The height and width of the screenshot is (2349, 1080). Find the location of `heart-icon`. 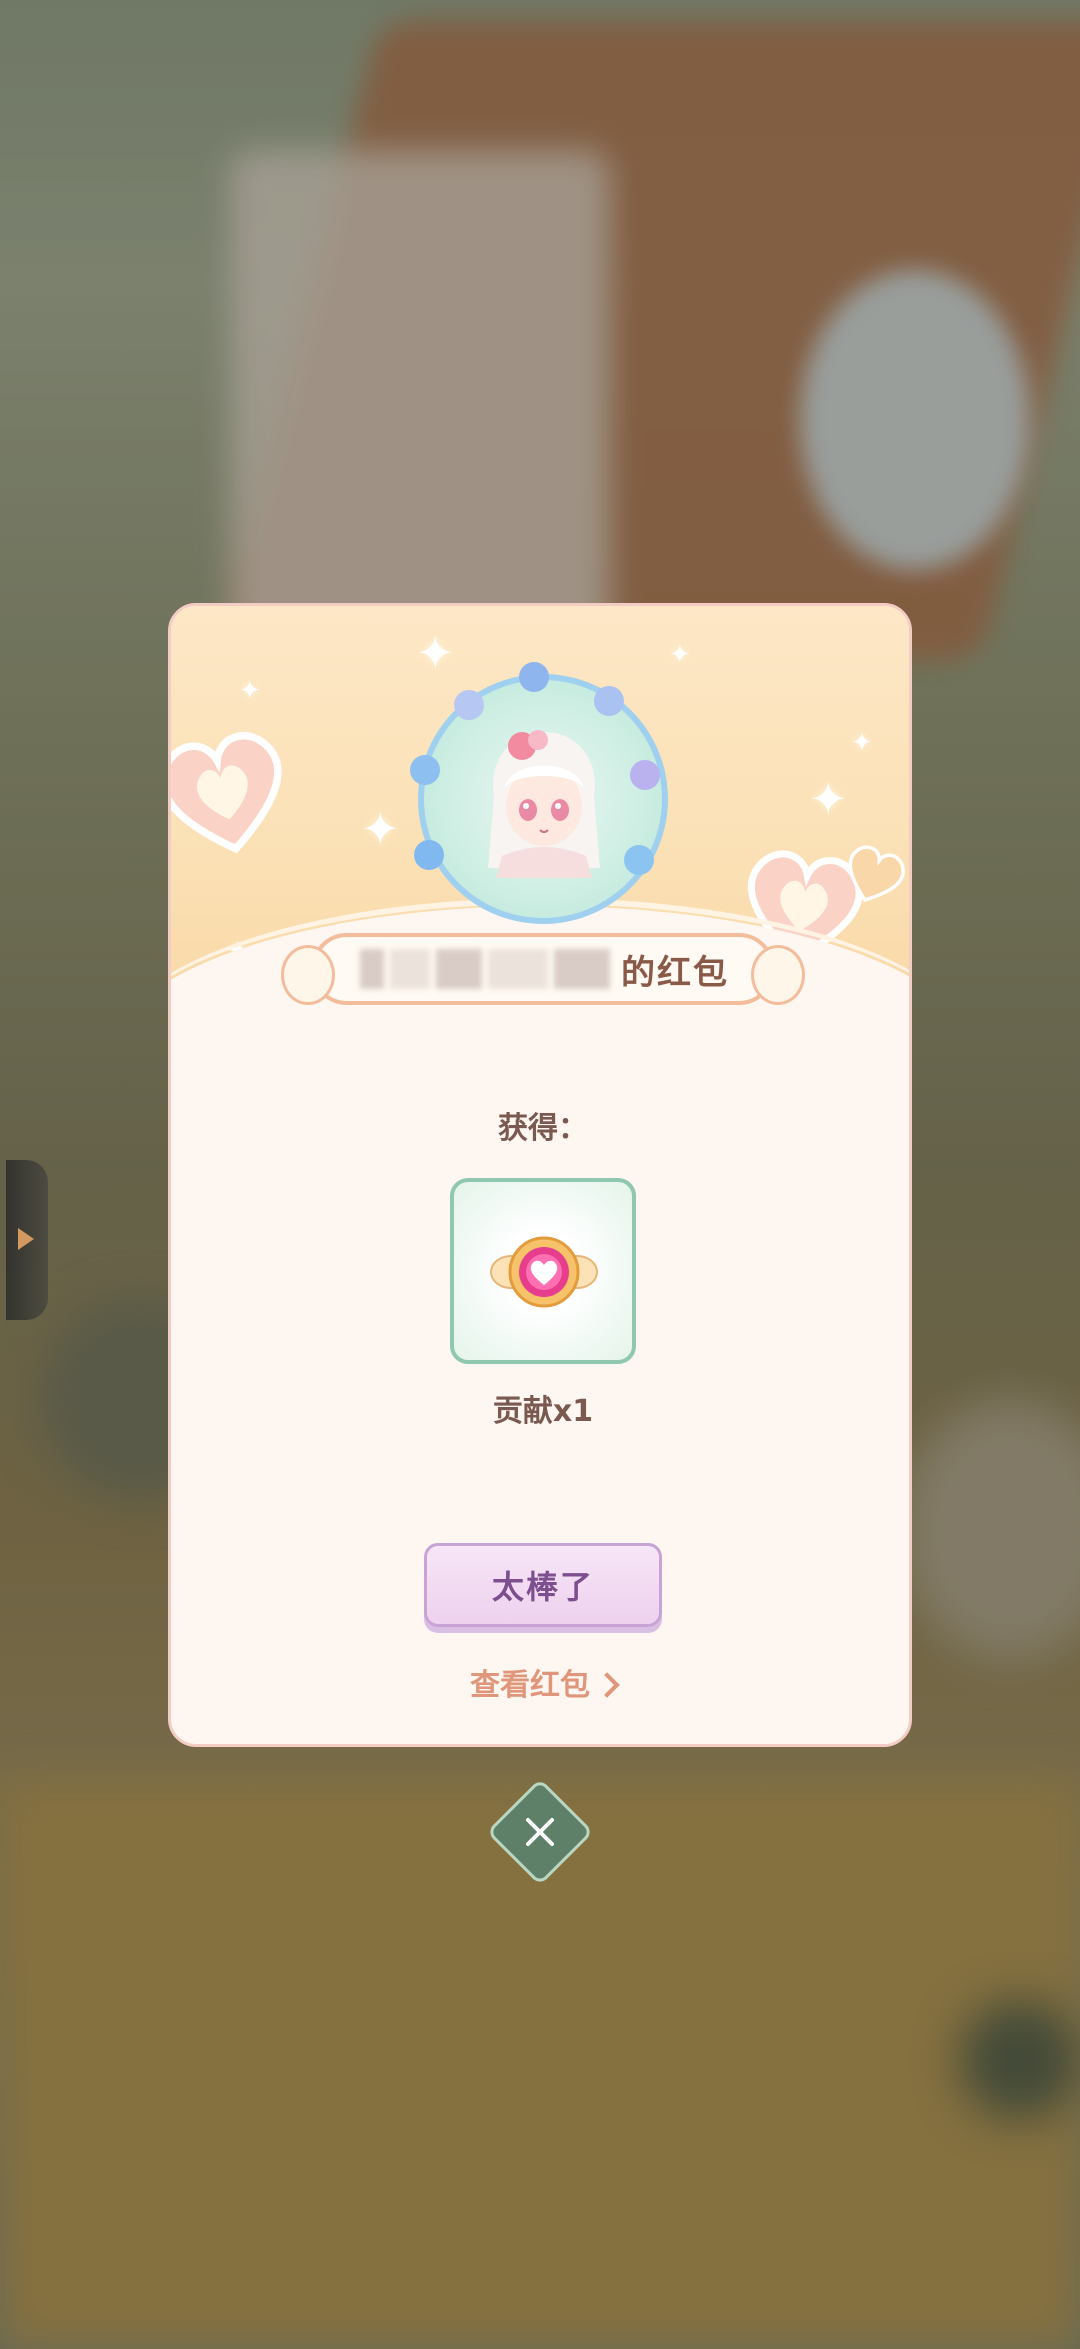

heart-icon is located at coordinates (242, 793).